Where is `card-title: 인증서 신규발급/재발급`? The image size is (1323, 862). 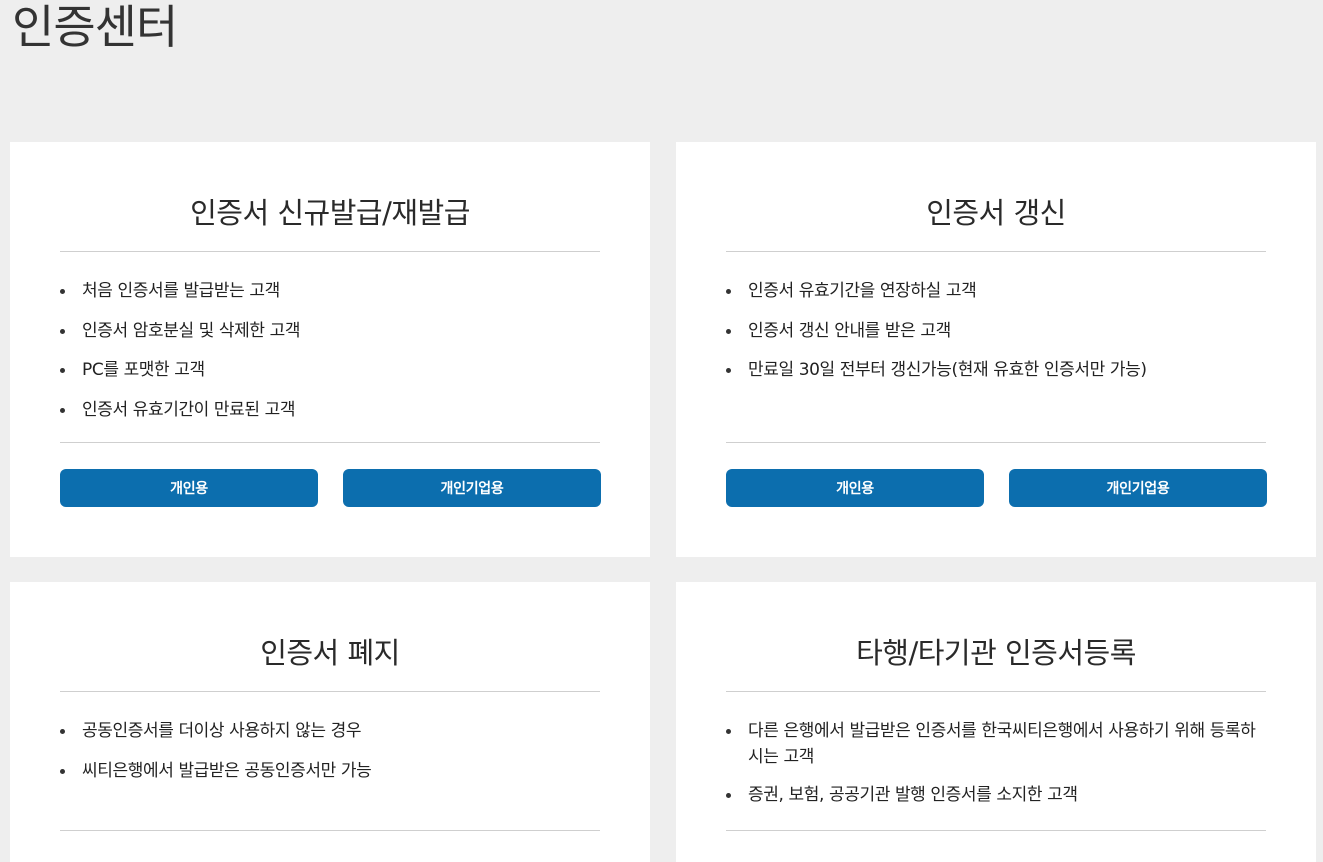
card-title: 인증서 신규발급/재발급 is located at coordinates (330, 213).